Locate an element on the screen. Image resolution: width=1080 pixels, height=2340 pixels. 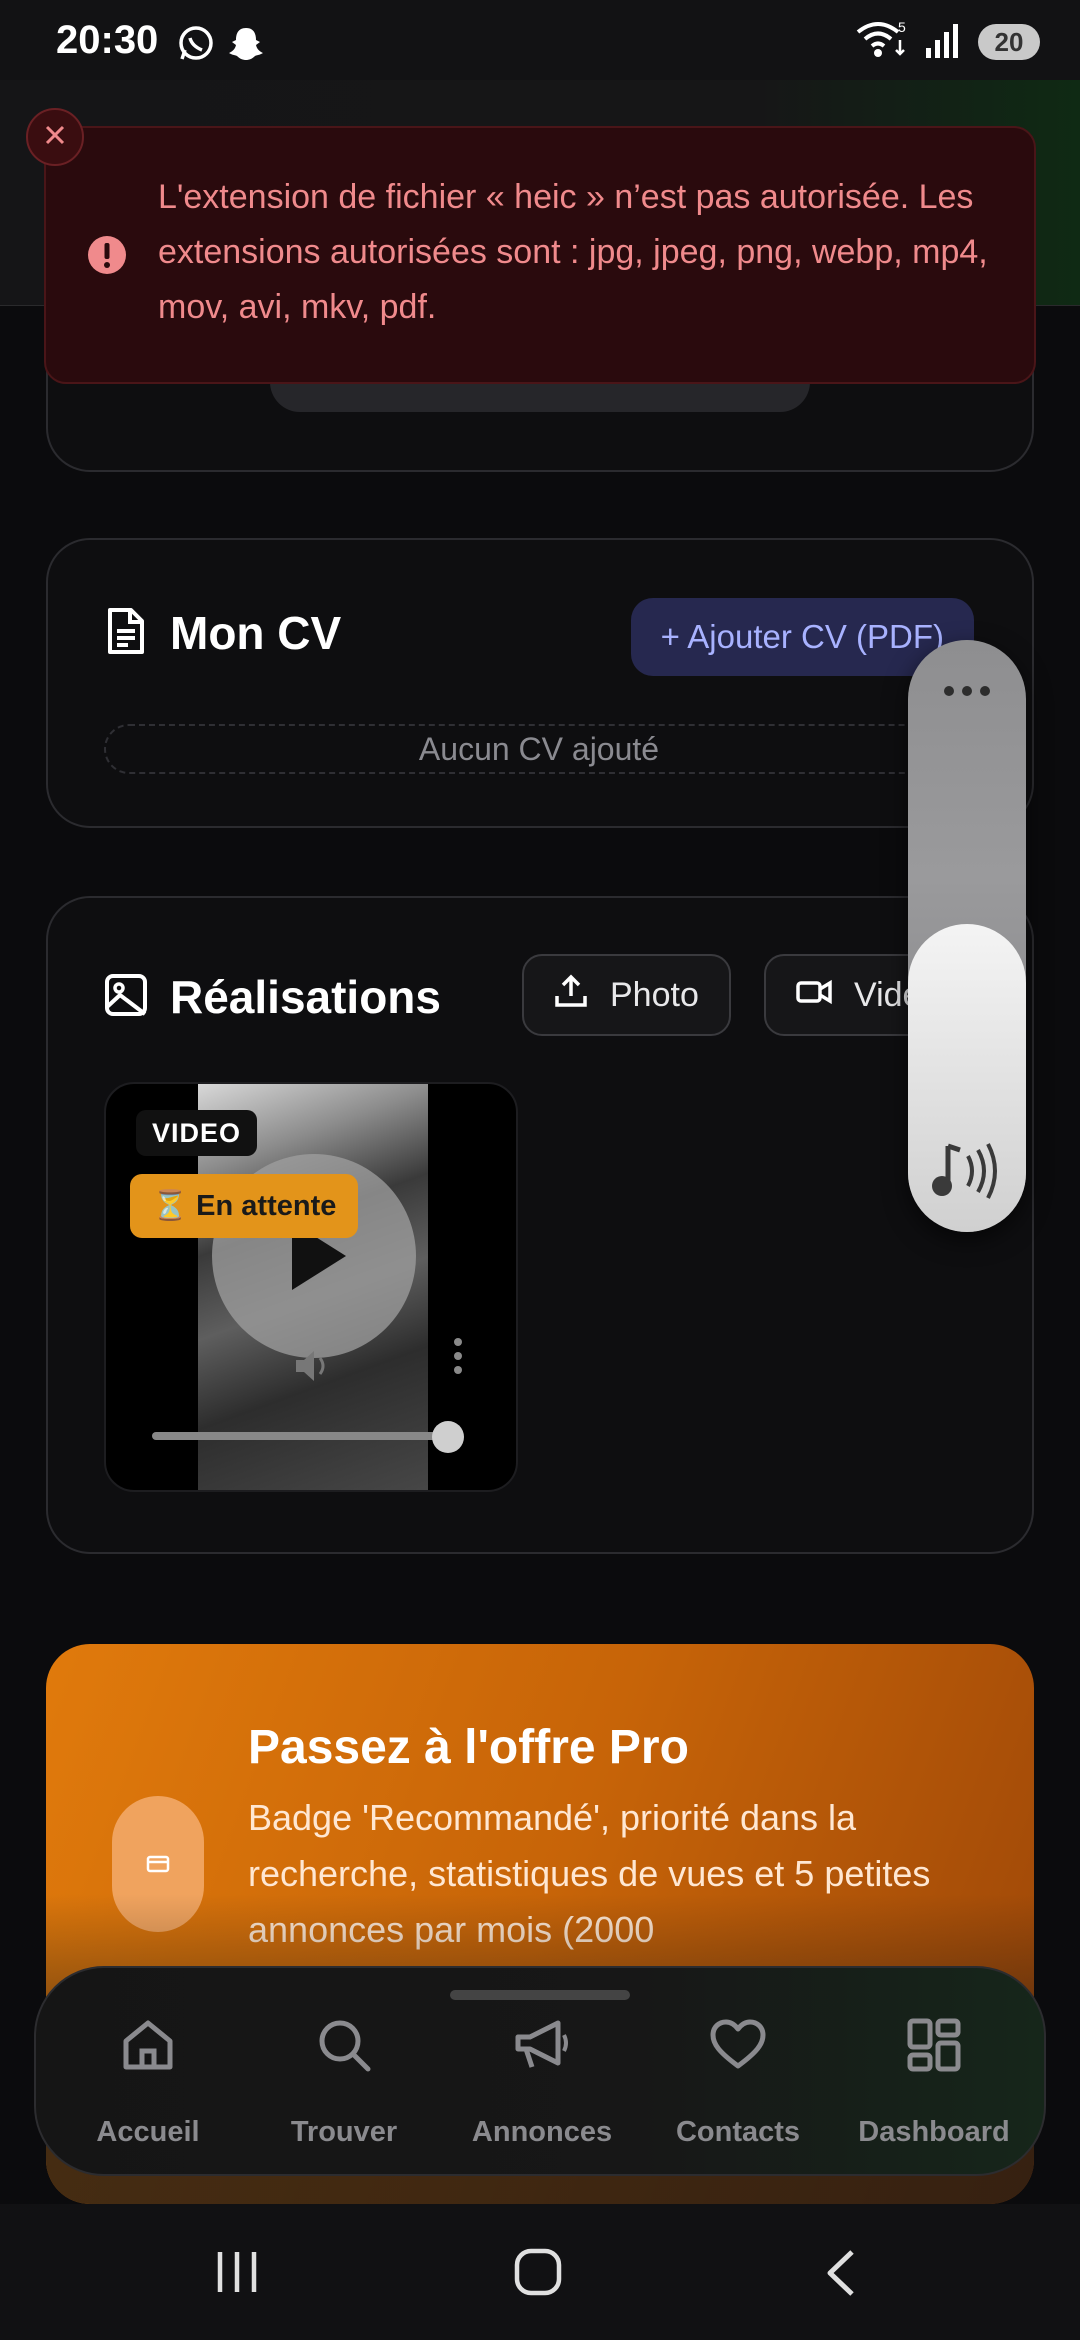
back-icon is located at coordinates (840, 2275).